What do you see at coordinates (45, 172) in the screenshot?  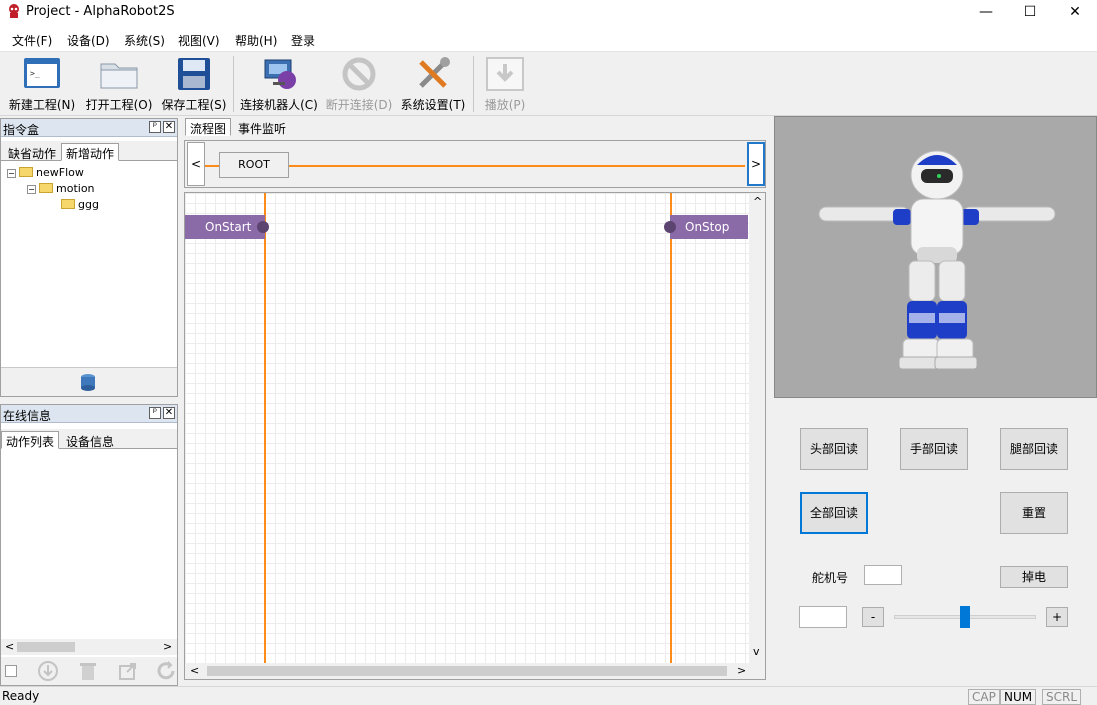 I see `tree-item-newflow: − newFlow` at bounding box center [45, 172].